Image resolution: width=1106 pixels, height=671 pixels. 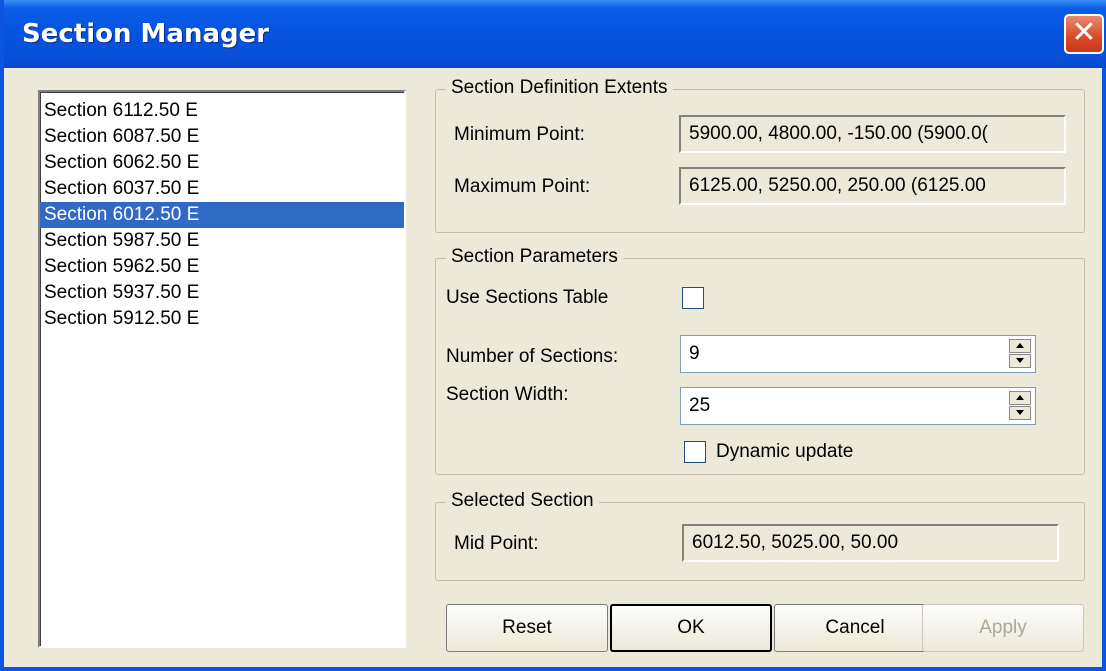 What do you see at coordinates (222, 319) in the screenshot?
I see `list-item: Section 5912.50 E` at bounding box center [222, 319].